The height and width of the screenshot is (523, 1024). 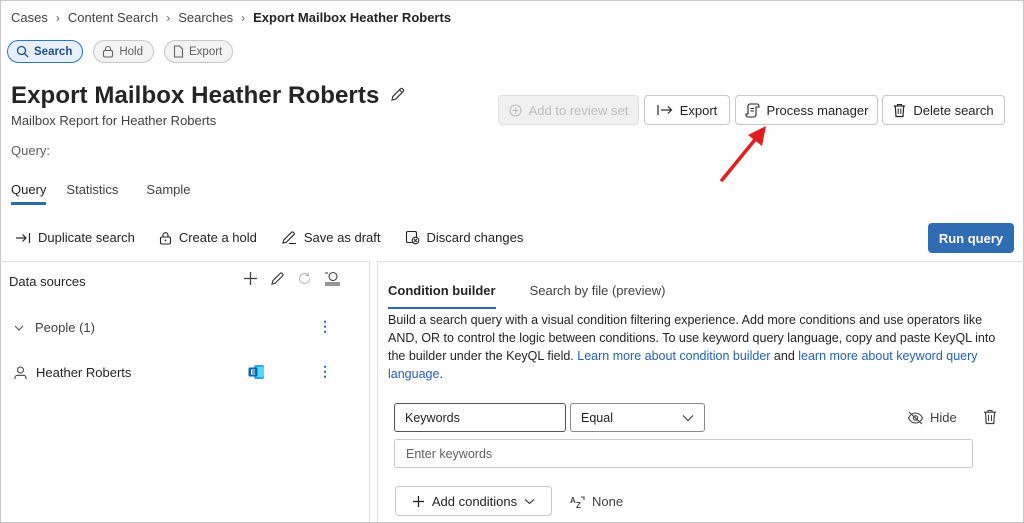 What do you see at coordinates (743, 154) in the screenshot?
I see `annotation-arrow` at bounding box center [743, 154].